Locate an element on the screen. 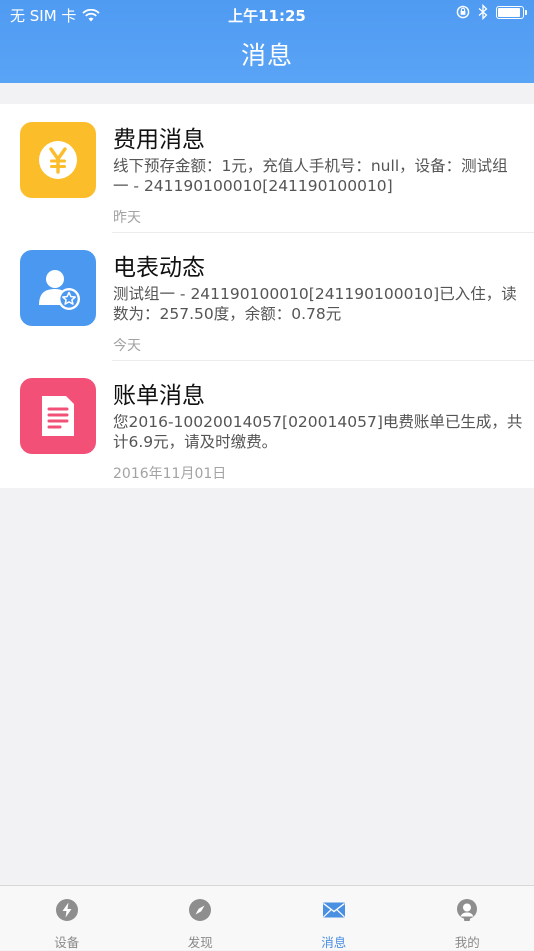 This screenshot has height=951, width=534. lightning-icon is located at coordinates (67, 910).